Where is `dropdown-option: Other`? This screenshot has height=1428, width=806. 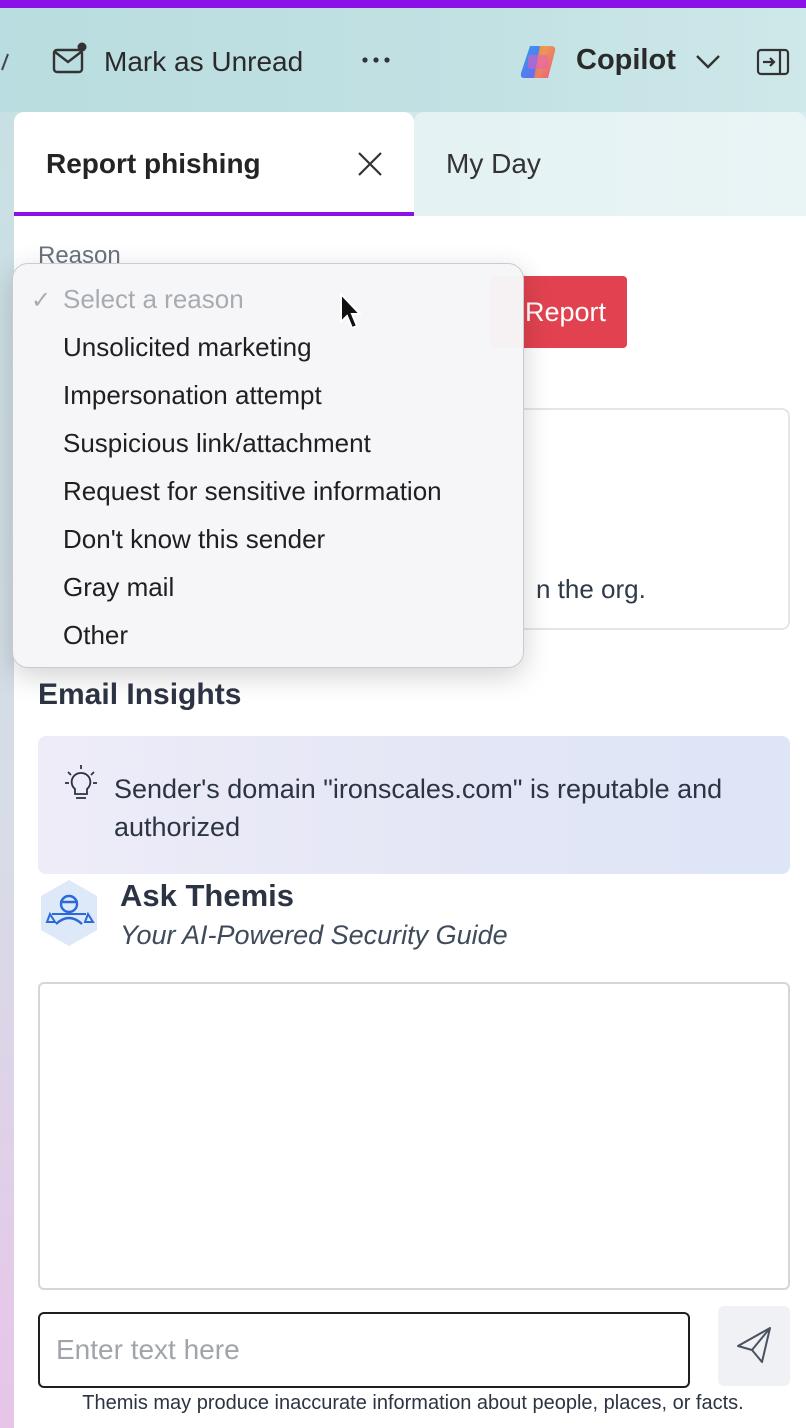
dropdown-option: Other is located at coordinates (95, 635).